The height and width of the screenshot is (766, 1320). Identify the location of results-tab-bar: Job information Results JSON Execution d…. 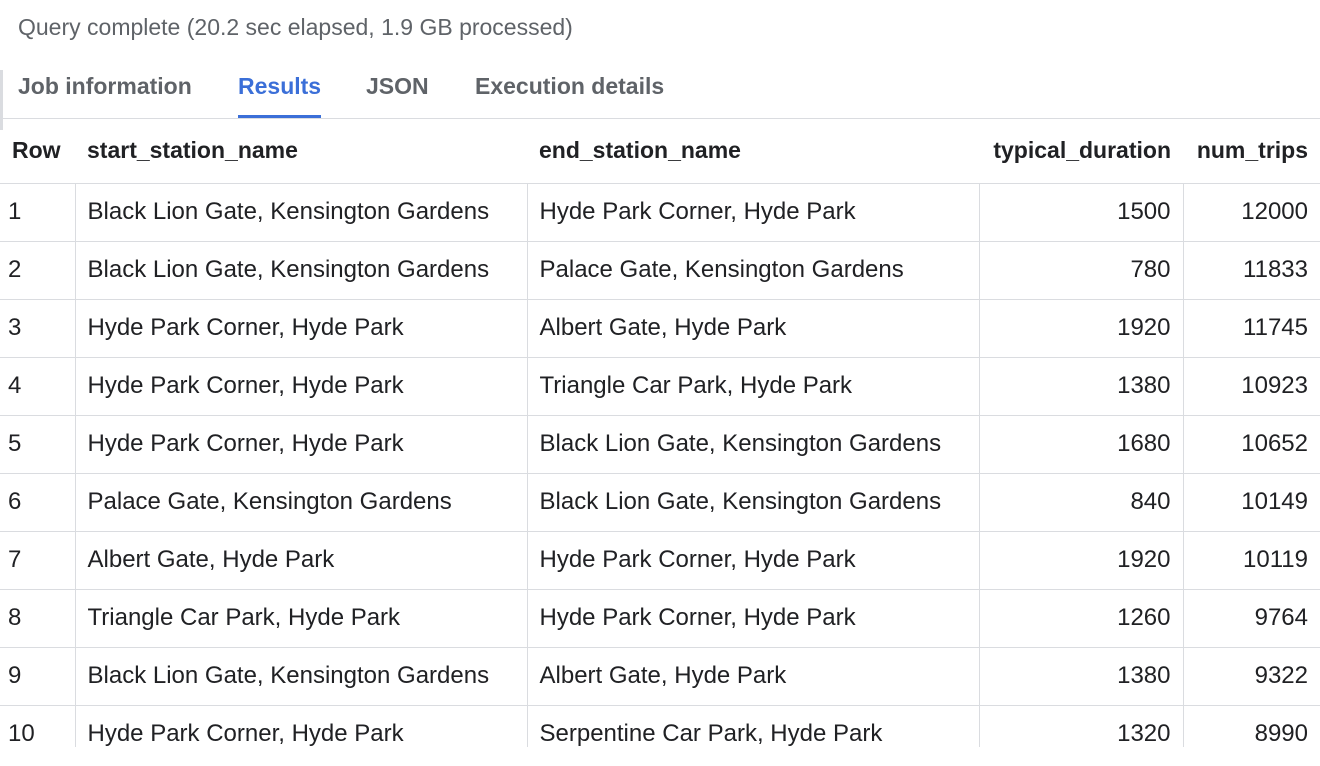
(660, 90).